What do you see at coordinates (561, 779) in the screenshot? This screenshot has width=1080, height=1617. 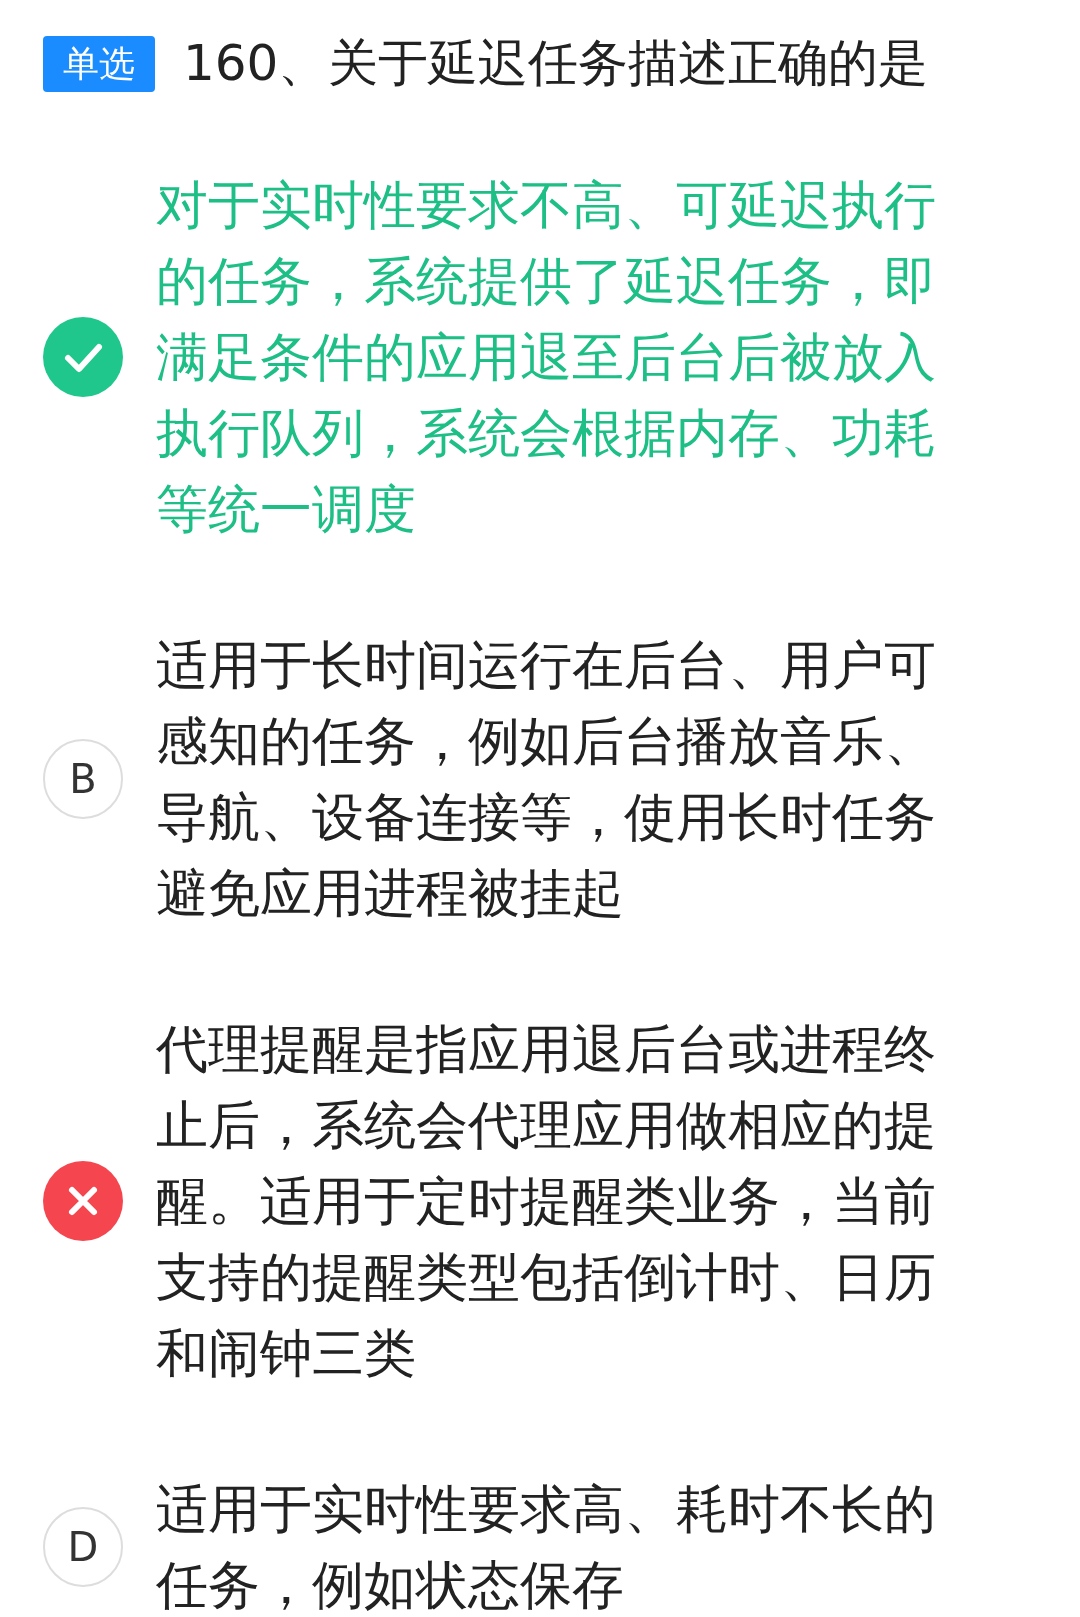 I see `option-text: 适用于长时间运行在后台、用户可感知的任务，例如后台播放音乐、导航、设备连接等，使用长时任务避免应用进程被挂起` at bounding box center [561, 779].